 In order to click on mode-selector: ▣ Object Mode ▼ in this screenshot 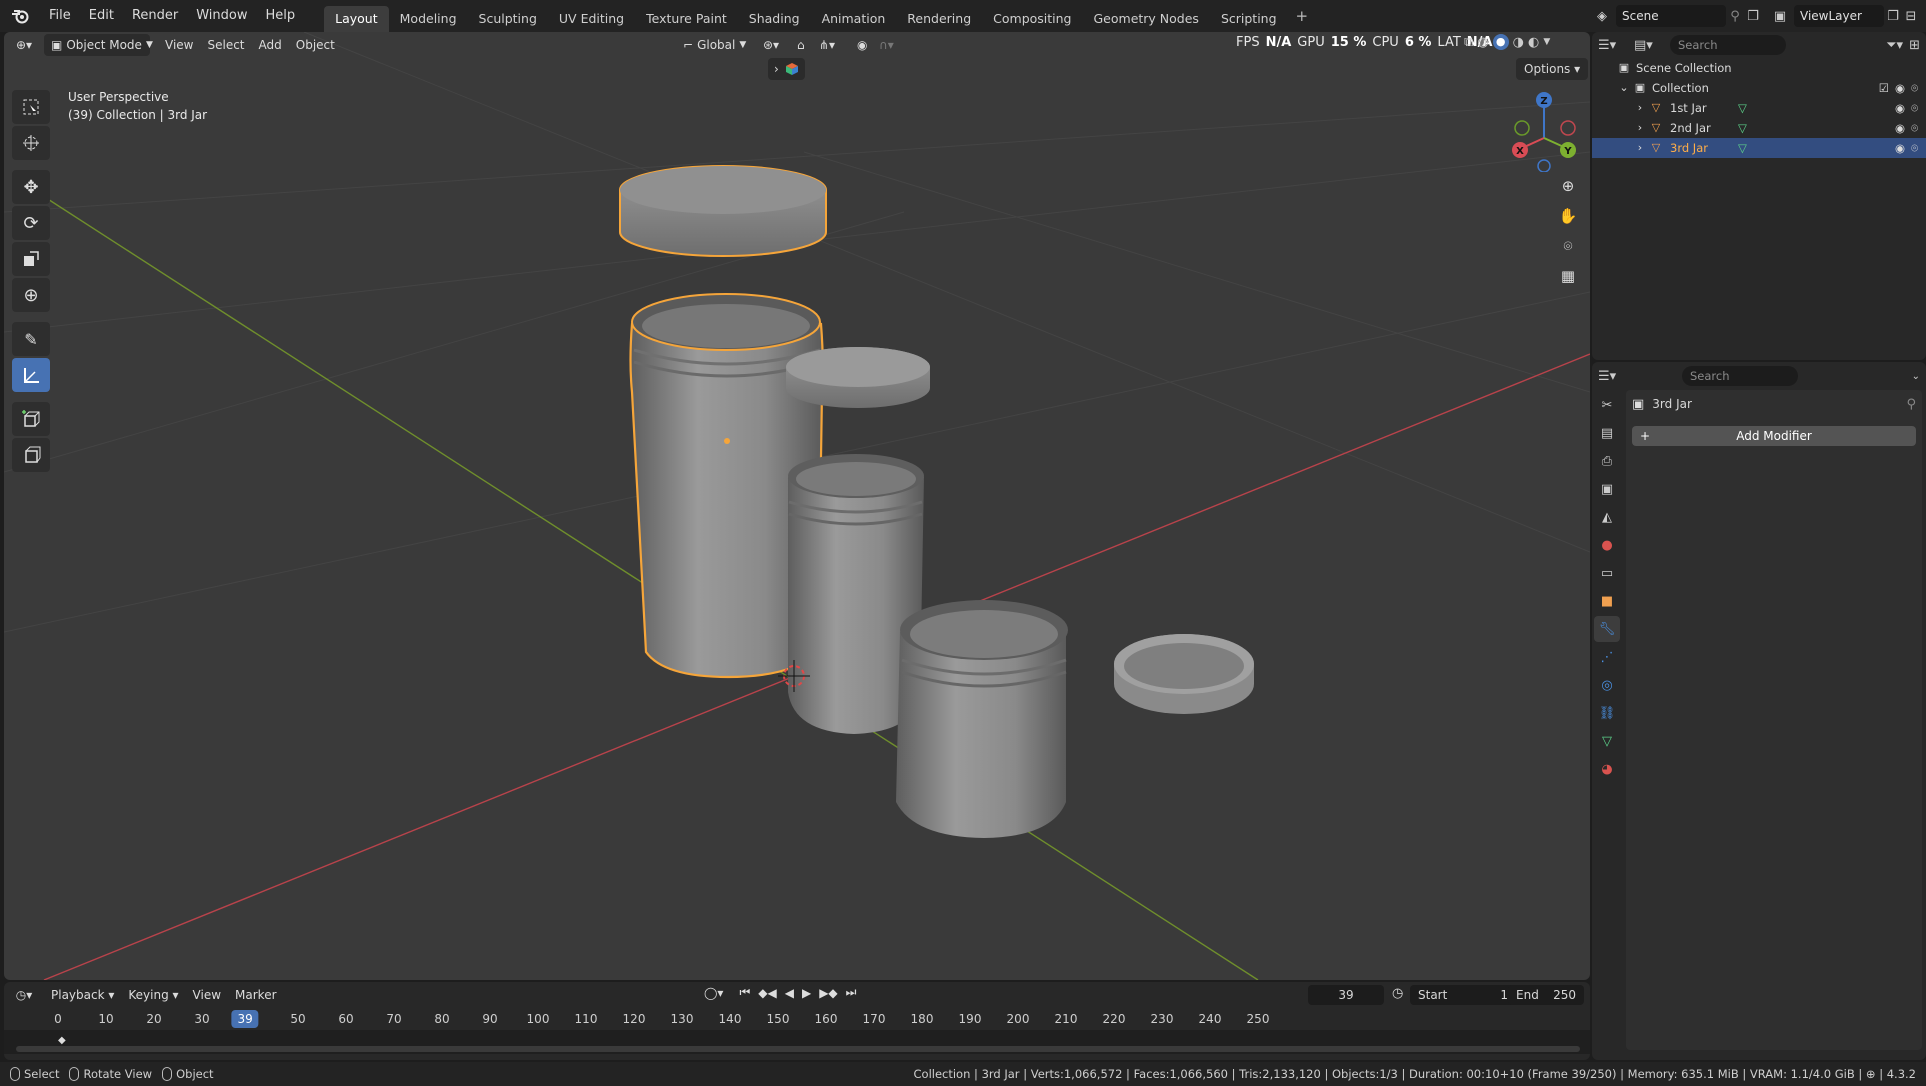, I will do `click(98, 45)`.